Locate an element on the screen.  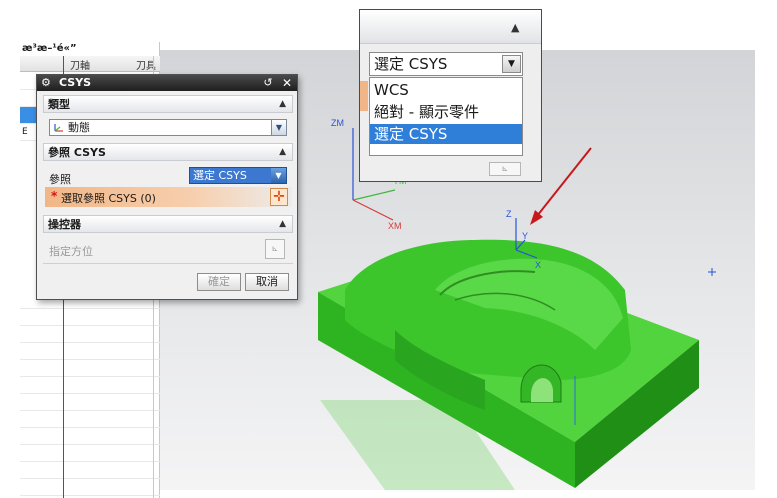
required-marker: * is located at coordinates (54, 196).